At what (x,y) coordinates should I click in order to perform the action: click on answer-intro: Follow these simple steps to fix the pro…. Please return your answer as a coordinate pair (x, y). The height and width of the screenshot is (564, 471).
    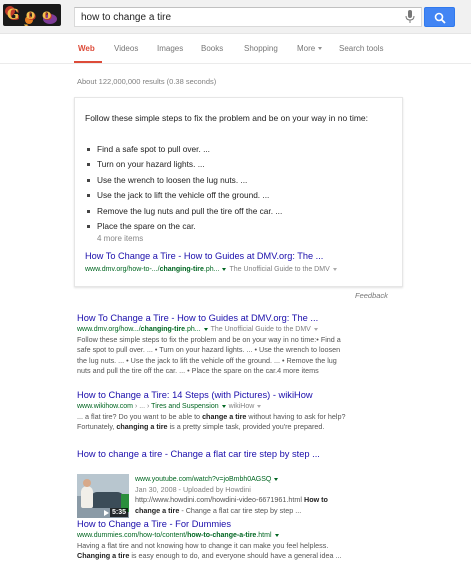
    Looking at the image, I should click on (227, 118).